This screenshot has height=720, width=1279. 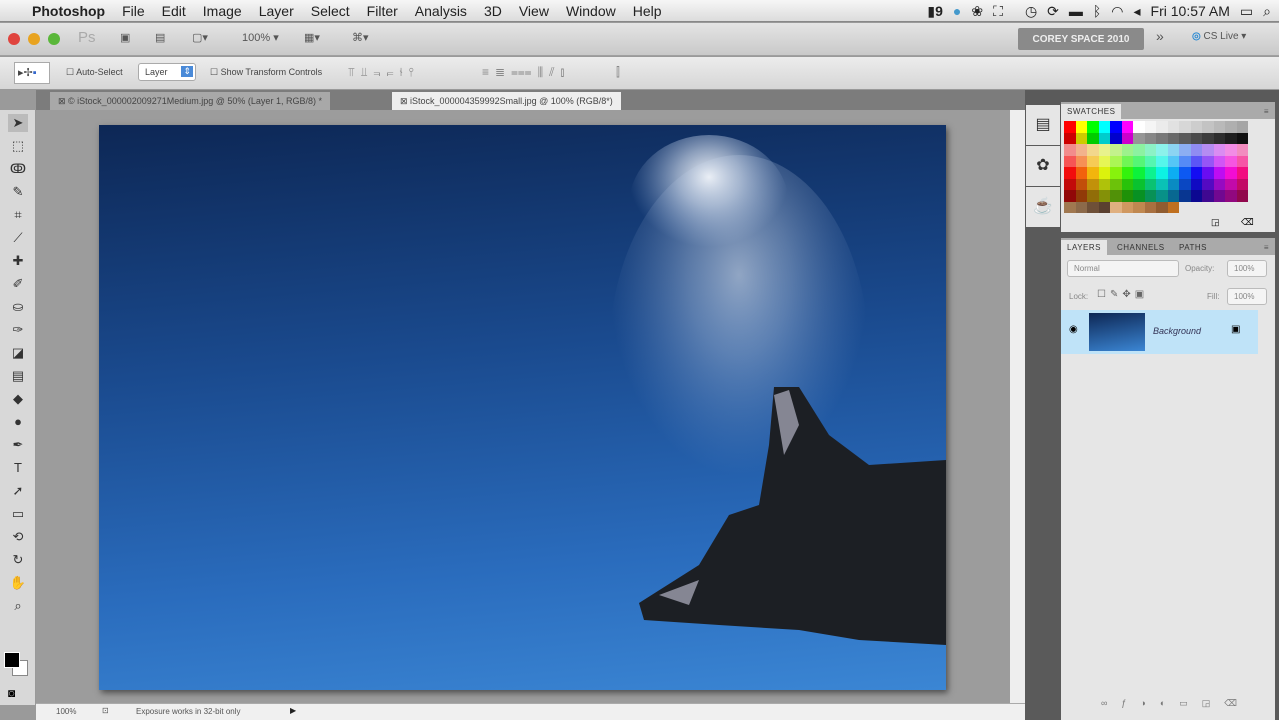 I want to click on tab-paths: PATHS, so click(x=1193, y=247).